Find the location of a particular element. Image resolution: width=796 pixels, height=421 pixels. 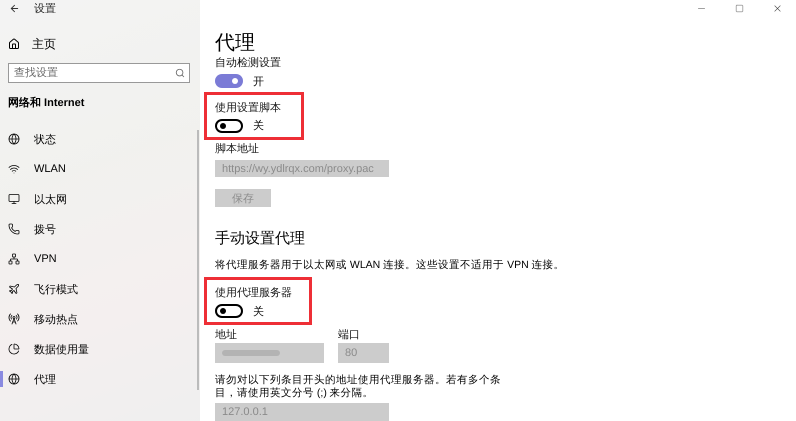

close-icon is located at coordinates (777, 8).